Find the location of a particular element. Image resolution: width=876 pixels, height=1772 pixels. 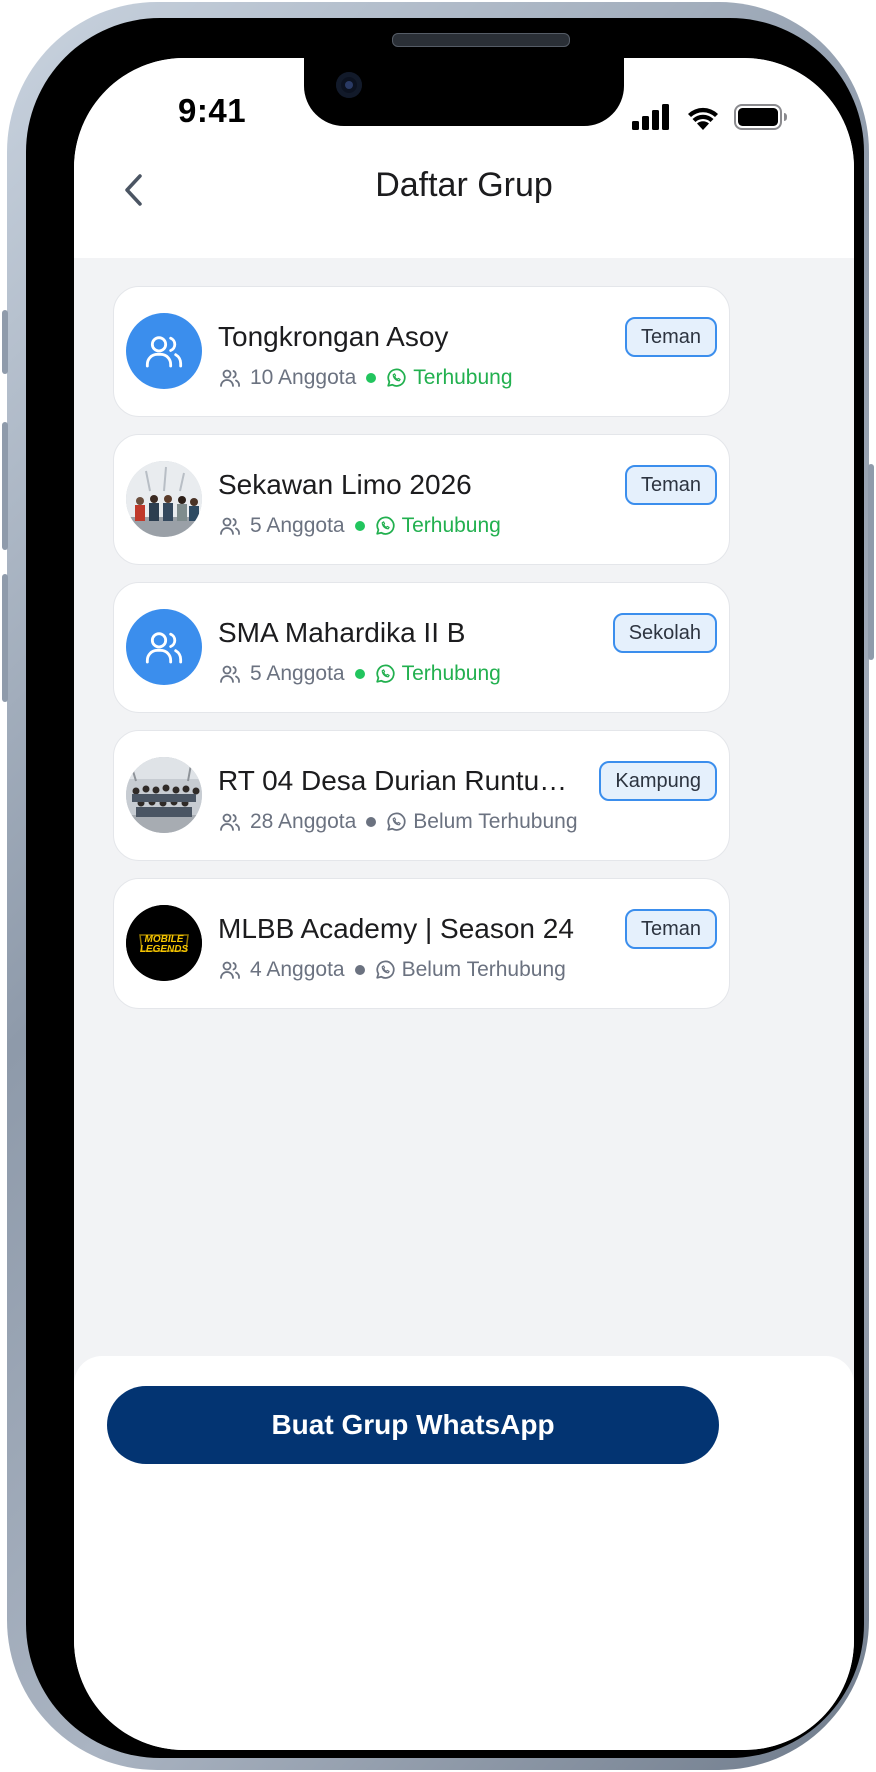

group-name: MLBB Academy | Season 24 is located at coordinates (396, 928).